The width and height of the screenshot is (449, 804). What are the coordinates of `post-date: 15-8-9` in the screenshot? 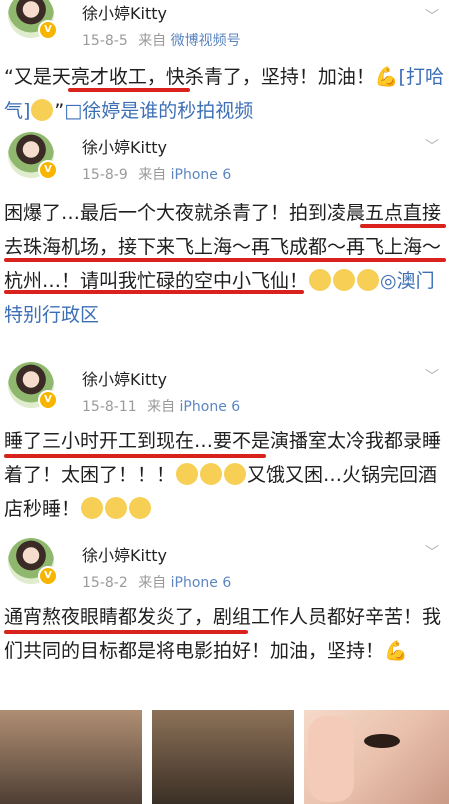 It's located at (105, 175).